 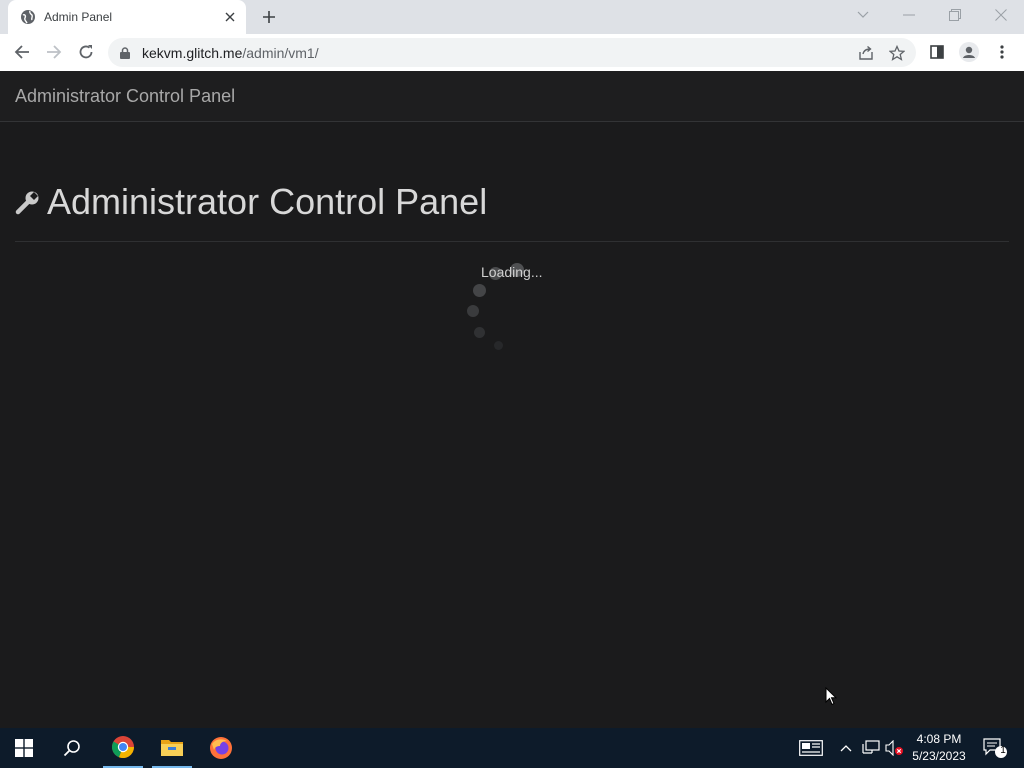 What do you see at coordinates (969, 52) in the screenshot?
I see `profile-avatar-icon` at bounding box center [969, 52].